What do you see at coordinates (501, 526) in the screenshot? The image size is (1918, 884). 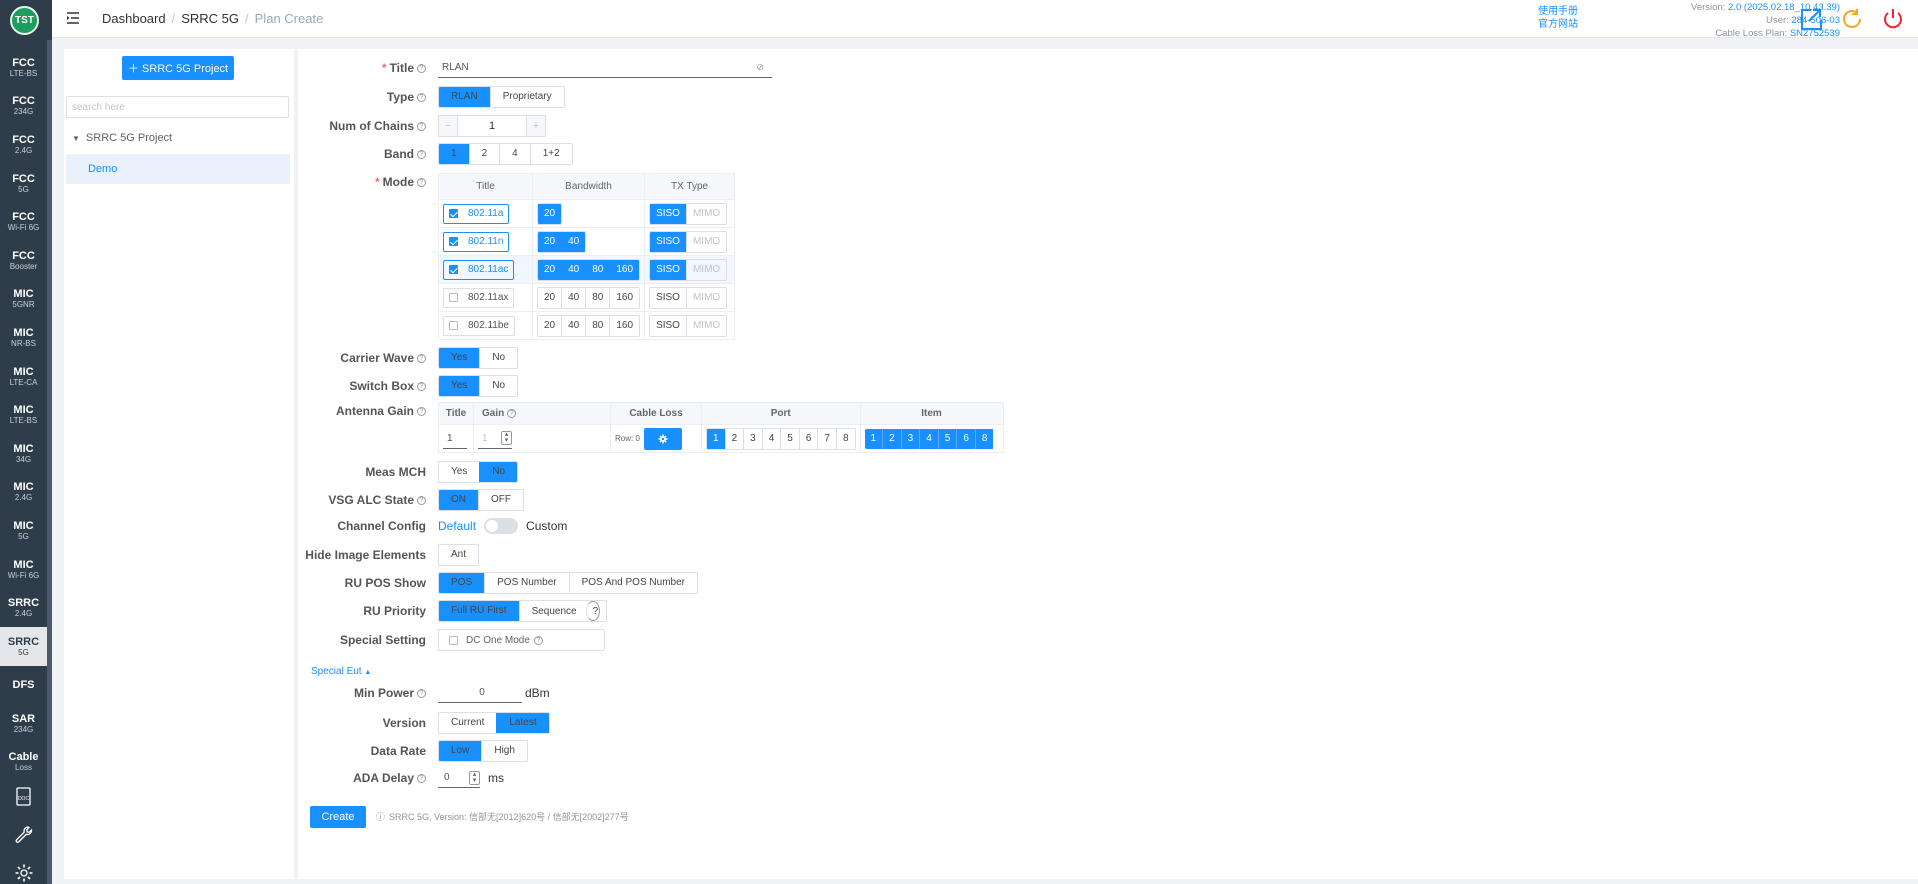 I see `channel-config-toggle` at bounding box center [501, 526].